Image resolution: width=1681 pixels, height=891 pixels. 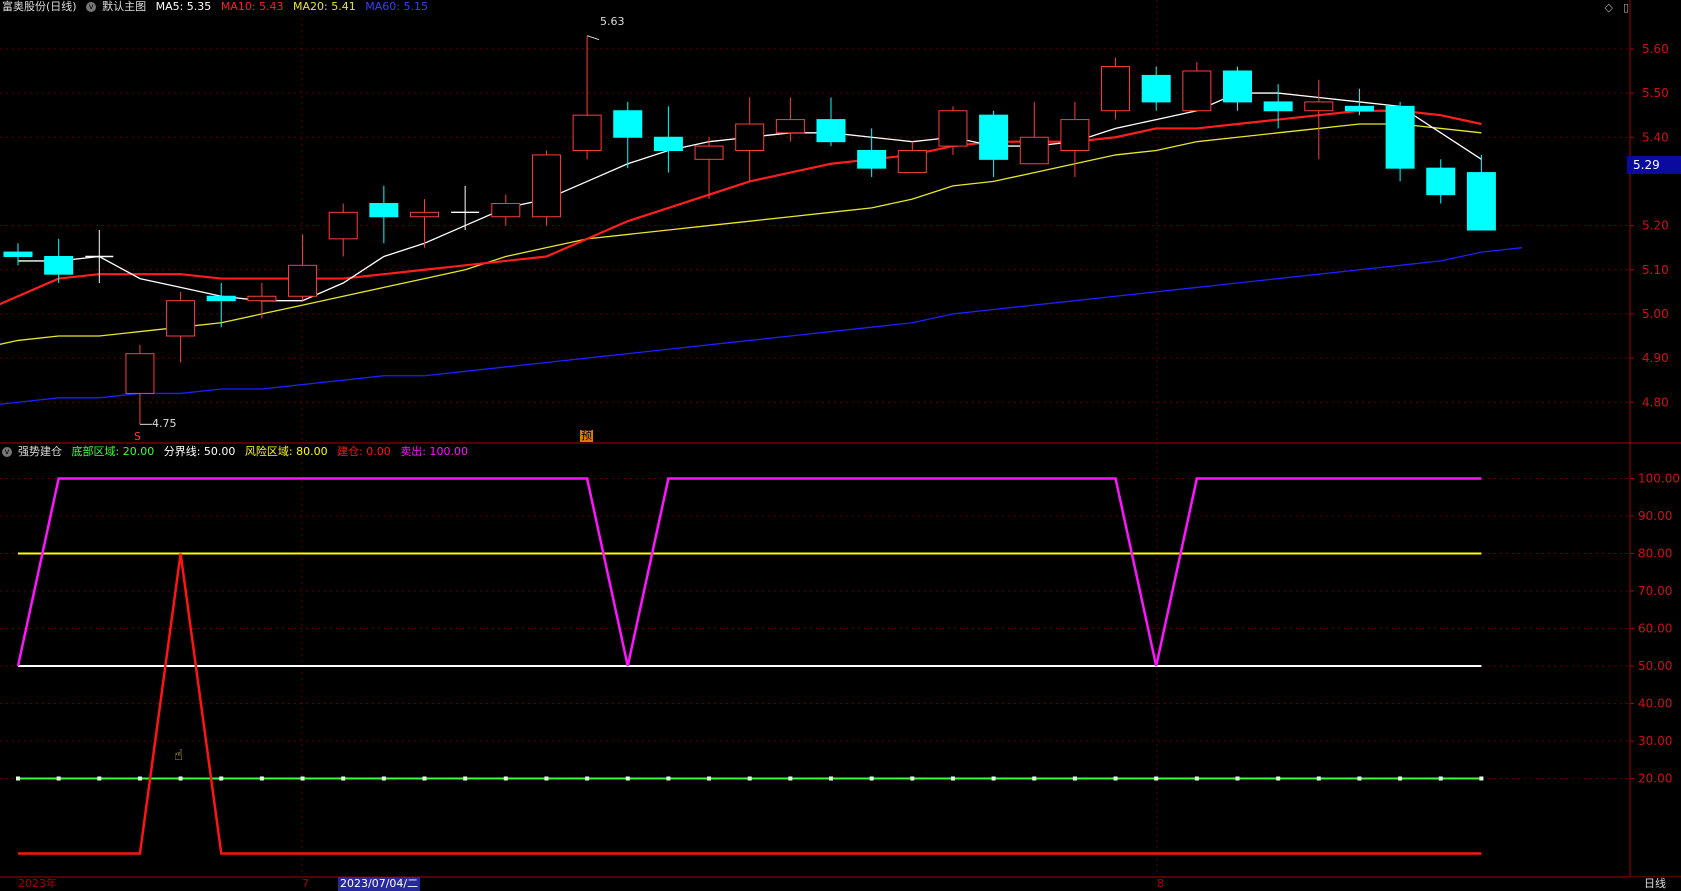 What do you see at coordinates (1655, 49) in the screenshot?
I see `price-tick-label: 5.60` at bounding box center [1655, 49].